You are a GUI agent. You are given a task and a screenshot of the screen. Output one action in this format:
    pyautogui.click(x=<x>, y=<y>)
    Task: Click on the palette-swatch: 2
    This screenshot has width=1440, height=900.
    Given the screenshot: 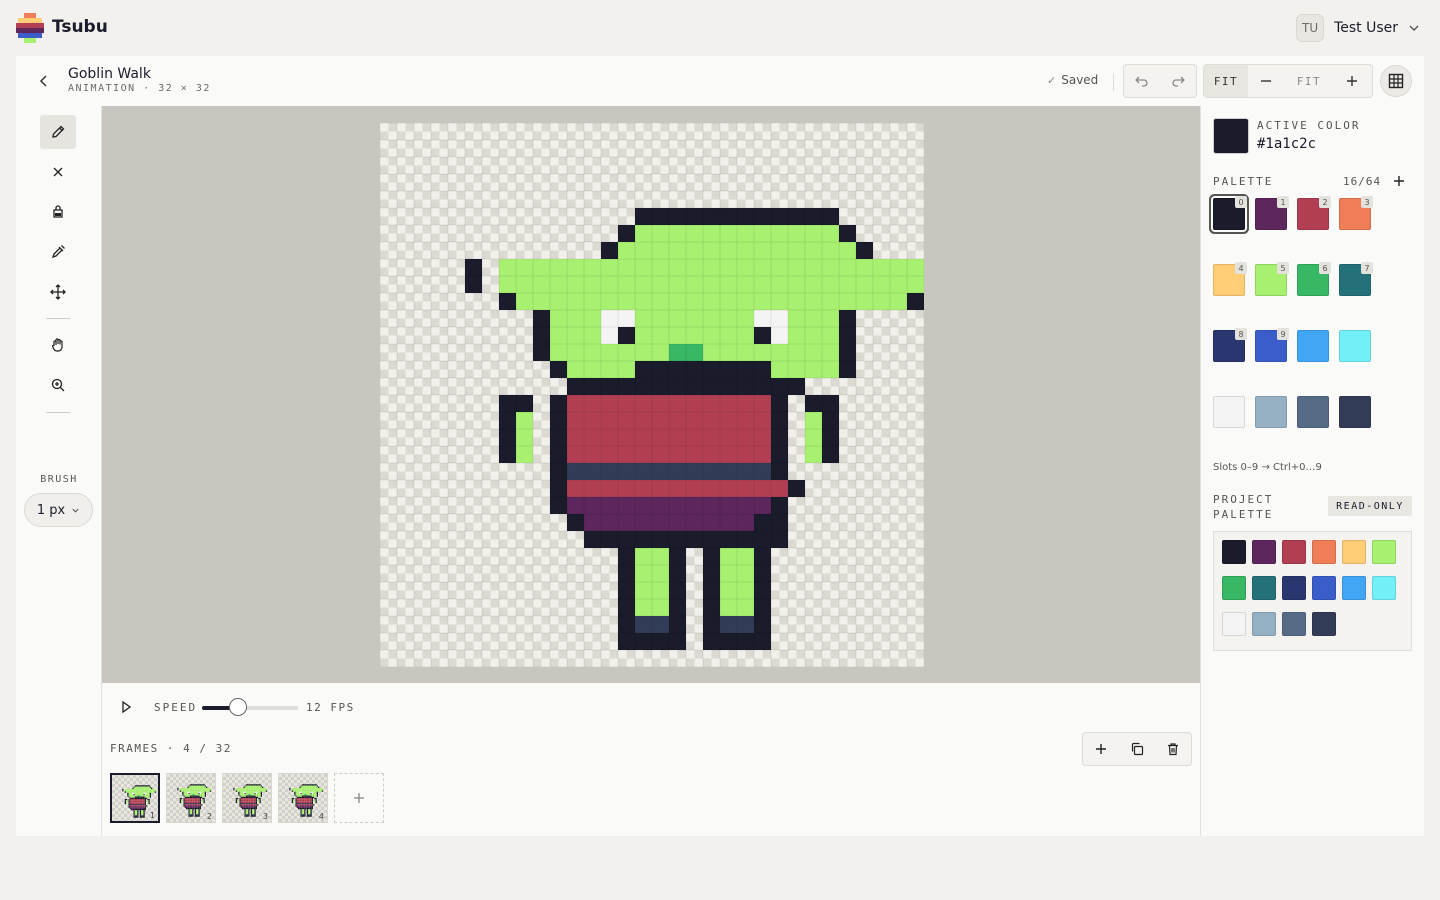 What is the action you would take?
    pyautogui.click(x=1314, y=213)
    